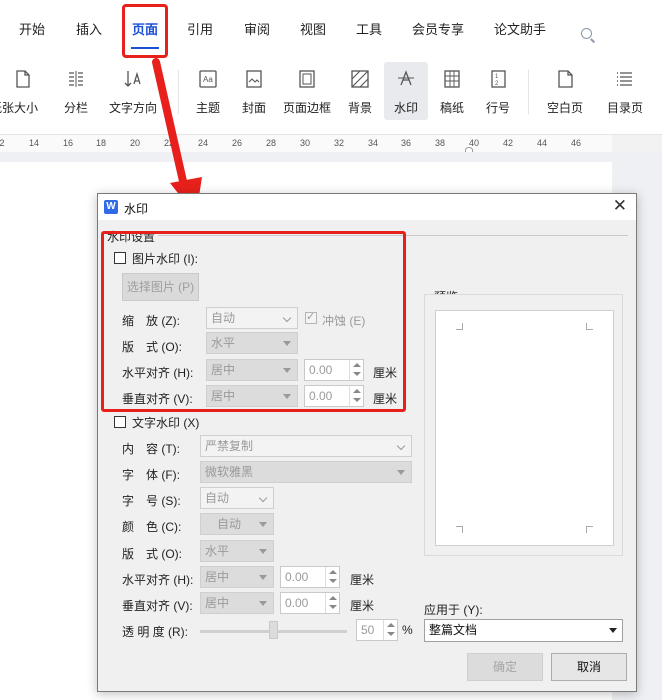 The width and height of the screenshot is (662, 700). I want to click on dialog-title: 水印, so click(136, 209).